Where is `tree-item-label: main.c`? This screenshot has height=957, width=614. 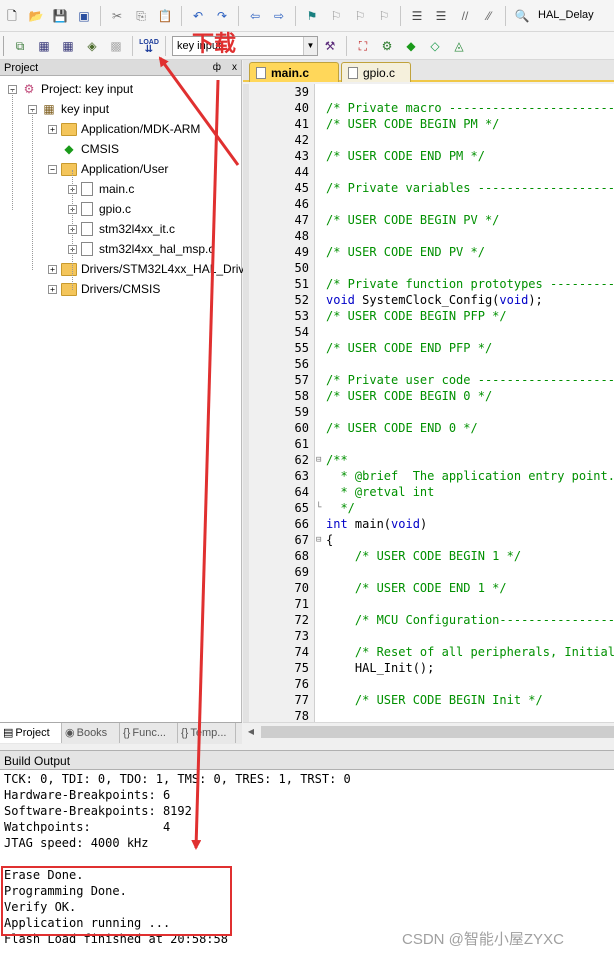
tree-item-label: main.c is located at coordinates (117, 189).